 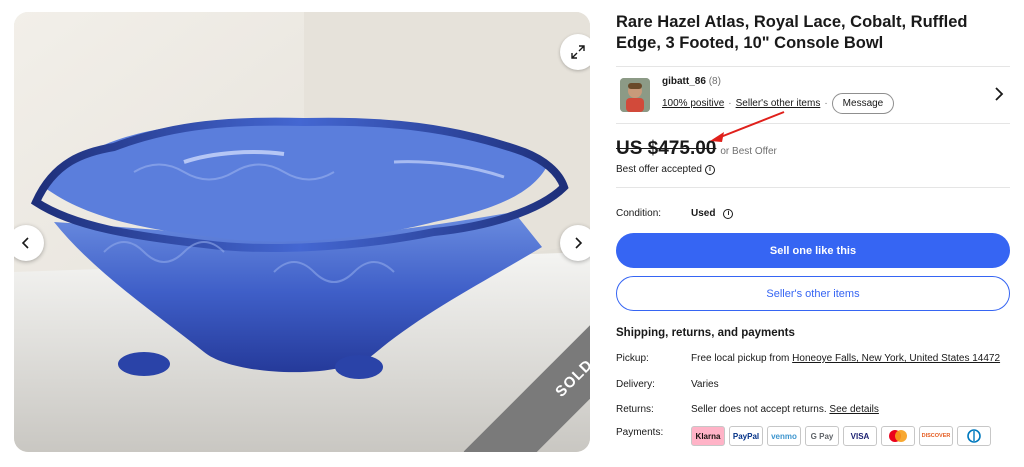 I want to click on payment-paypal-icon: PayPal, so click(x=746, y=436).